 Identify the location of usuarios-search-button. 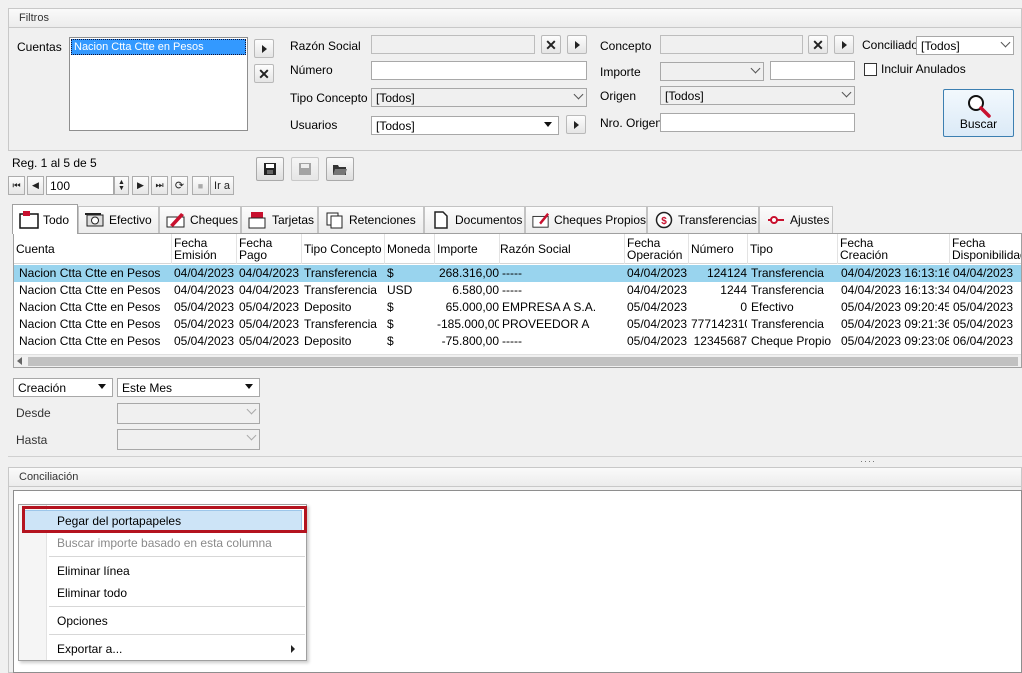
(576, 124).